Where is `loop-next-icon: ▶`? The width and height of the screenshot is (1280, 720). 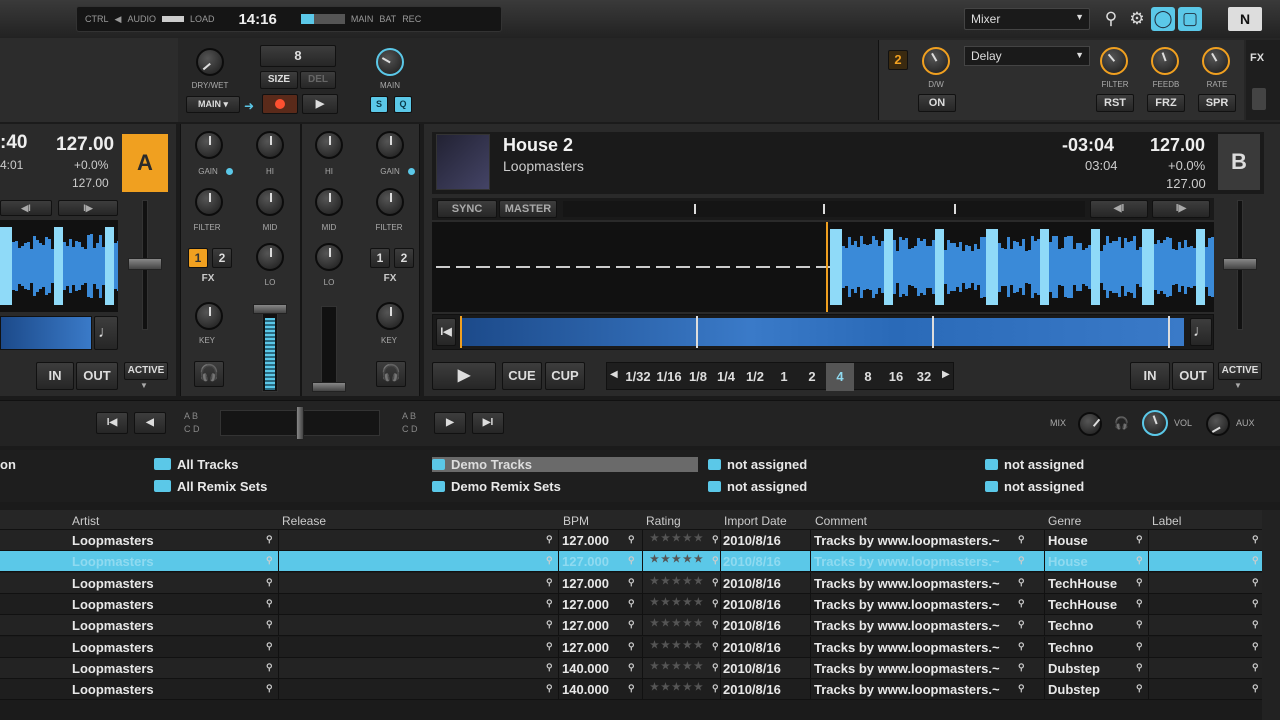
loop-next-icon: ▶ is located at coordinates (946, 374).